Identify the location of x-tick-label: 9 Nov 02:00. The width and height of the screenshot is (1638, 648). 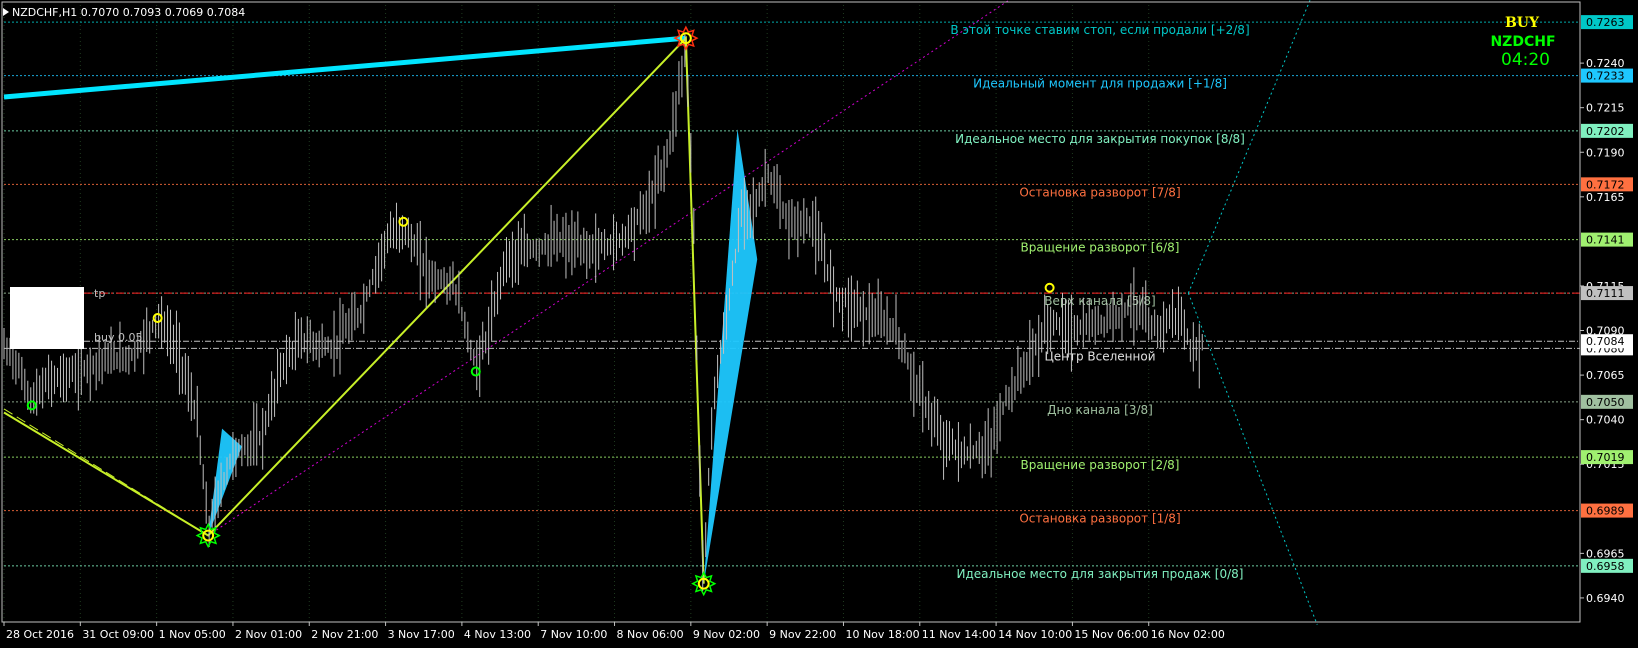
(726, 634).